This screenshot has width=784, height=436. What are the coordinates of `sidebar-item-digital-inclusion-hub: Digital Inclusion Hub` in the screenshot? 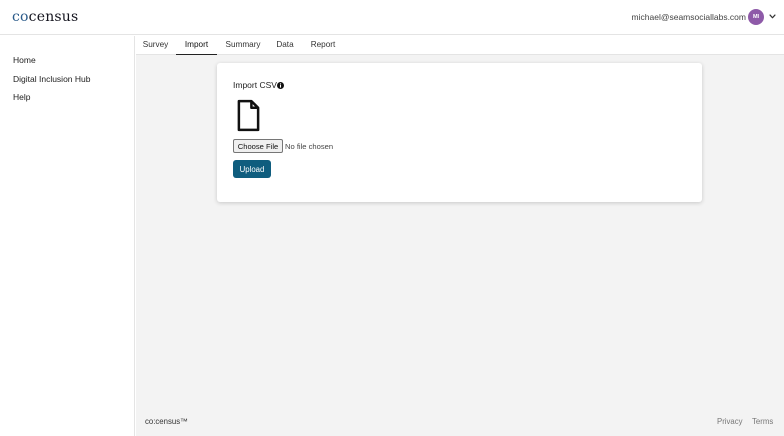 It's located at (51, 79).